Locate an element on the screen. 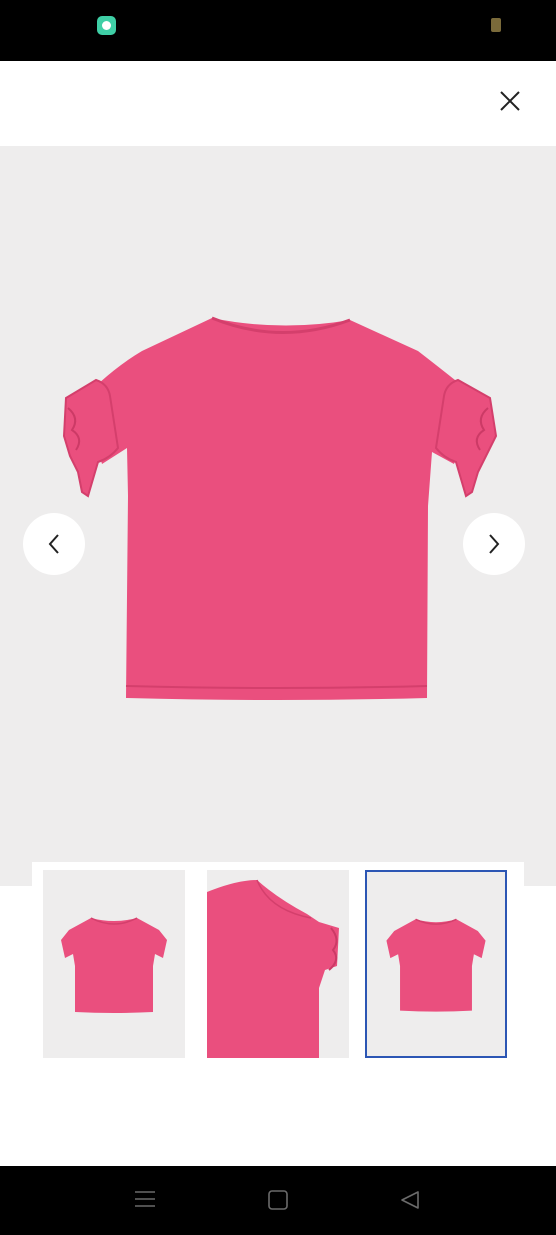  triangle-back-icon is located at coordinates (410, 1200).